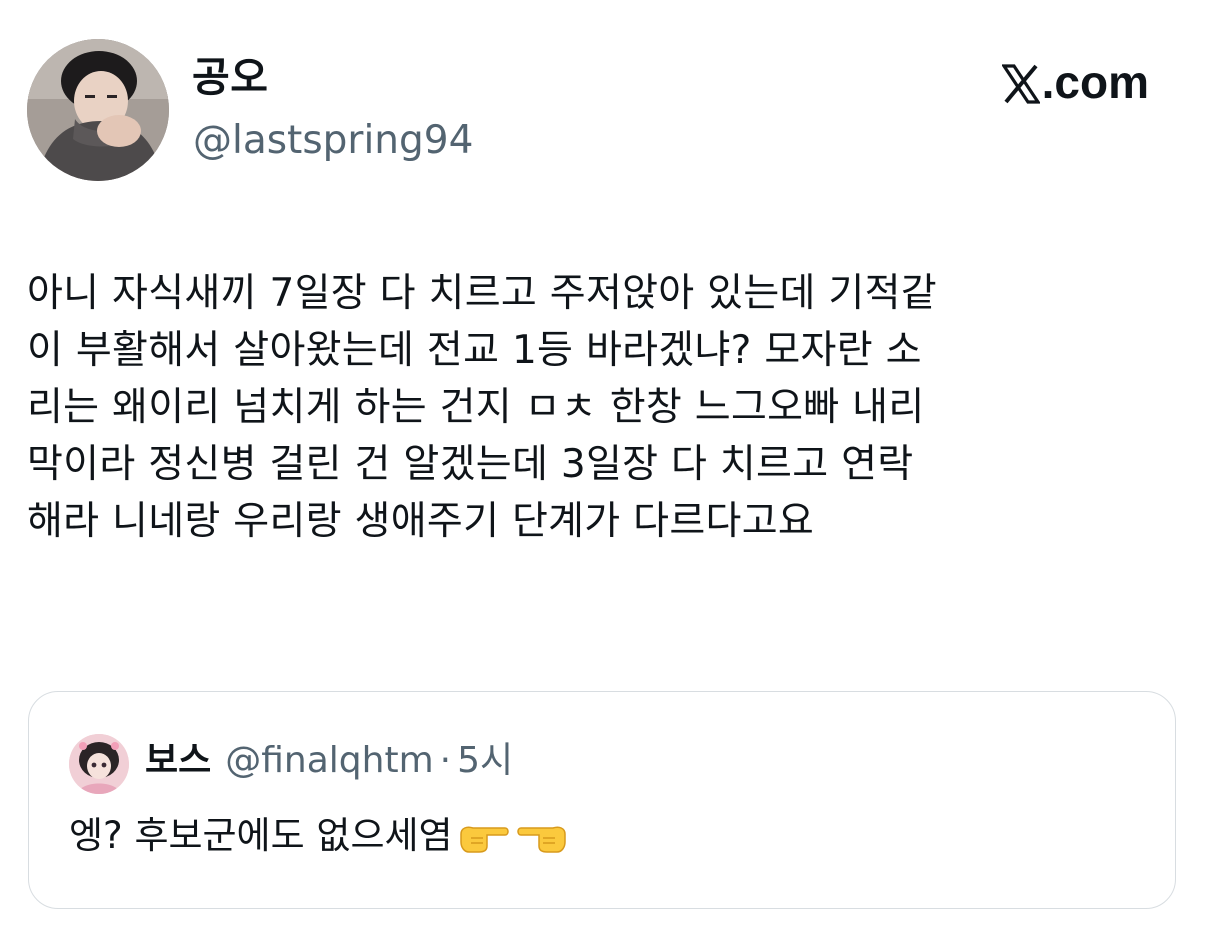  I want to click on quoted-tweet-header: 보스 @finalqhtm · 5시, so click(329, 761).